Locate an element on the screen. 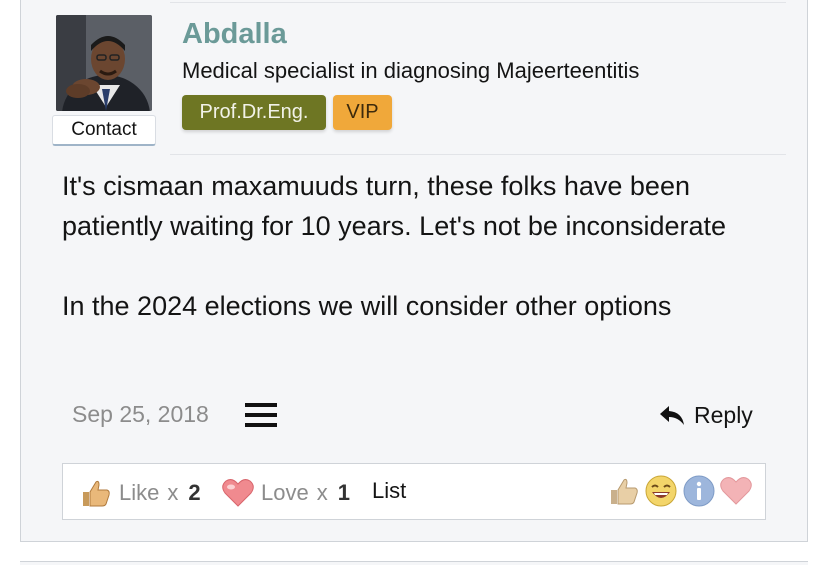 This screenshot has height=565, width=828. badge-vip: VIP is located at coordinates (362, 112).